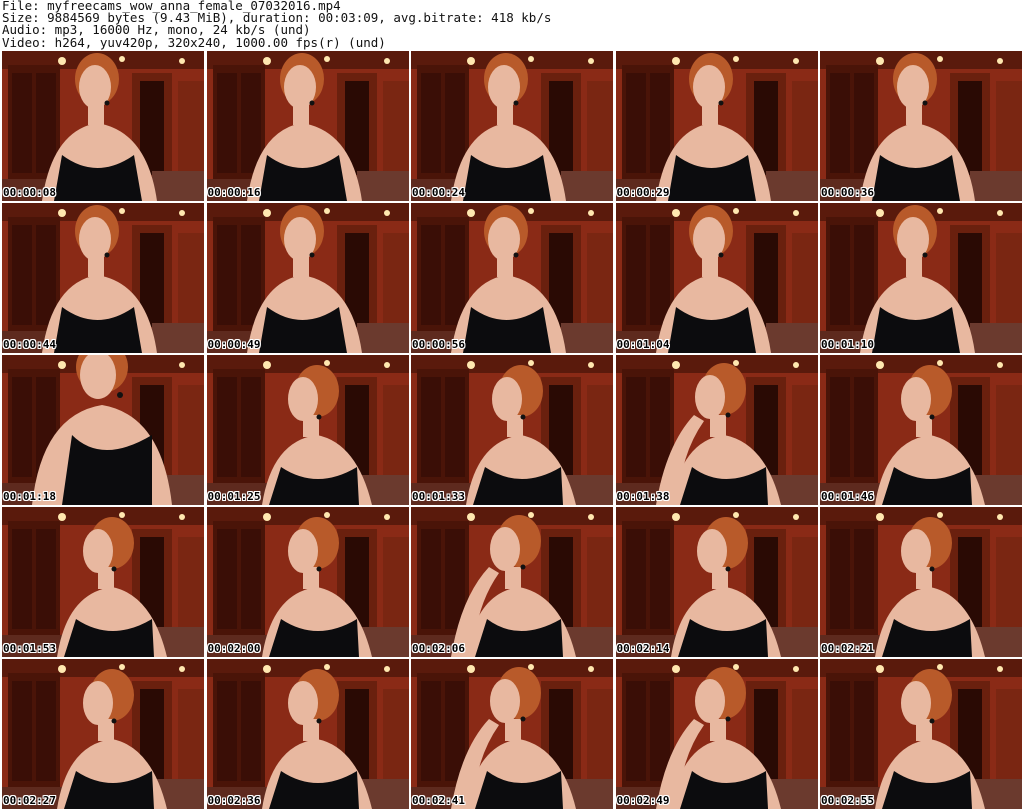  What do you see at coordinates (29, 344) in the screenshot?
I see `timestamp-label: 00:00:44` at bounding box center [29, 344].